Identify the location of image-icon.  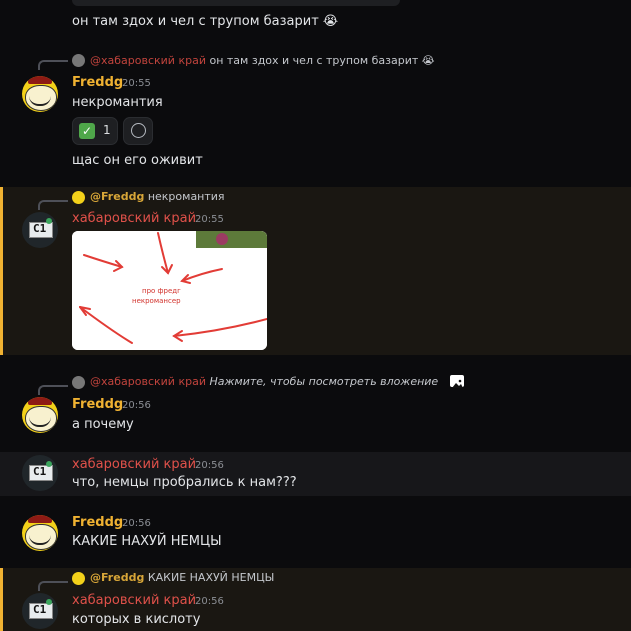
(457, 381).